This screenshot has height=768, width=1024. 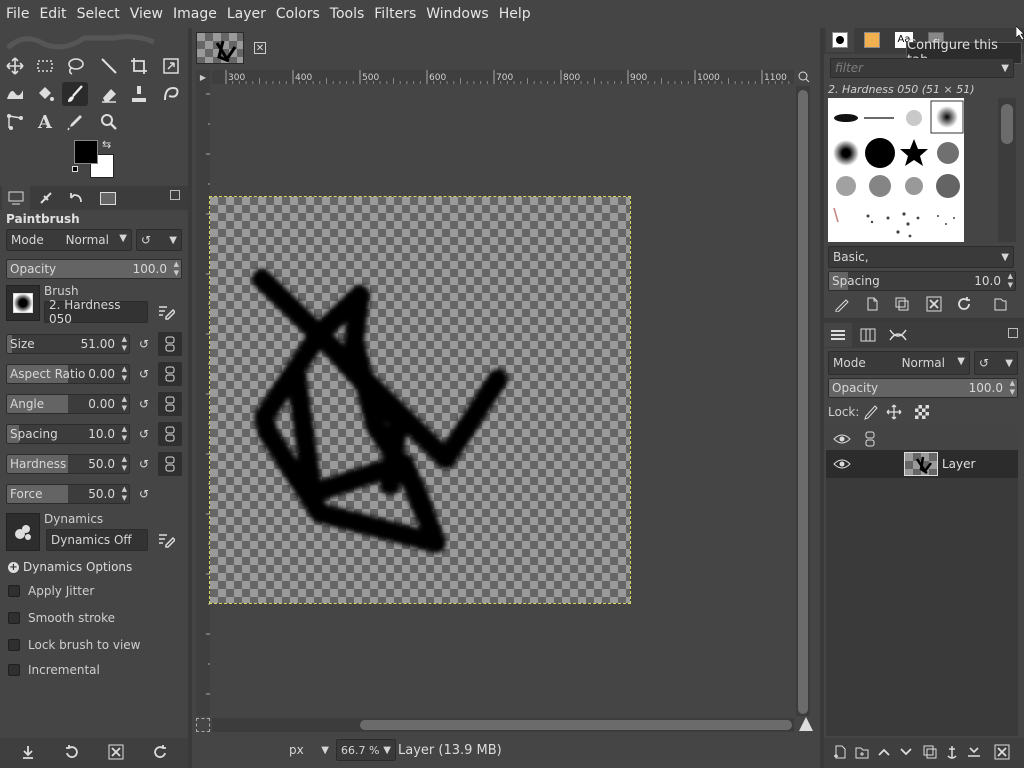 I want to click on color-picker-tool-icon, so click(x=75, y=122).